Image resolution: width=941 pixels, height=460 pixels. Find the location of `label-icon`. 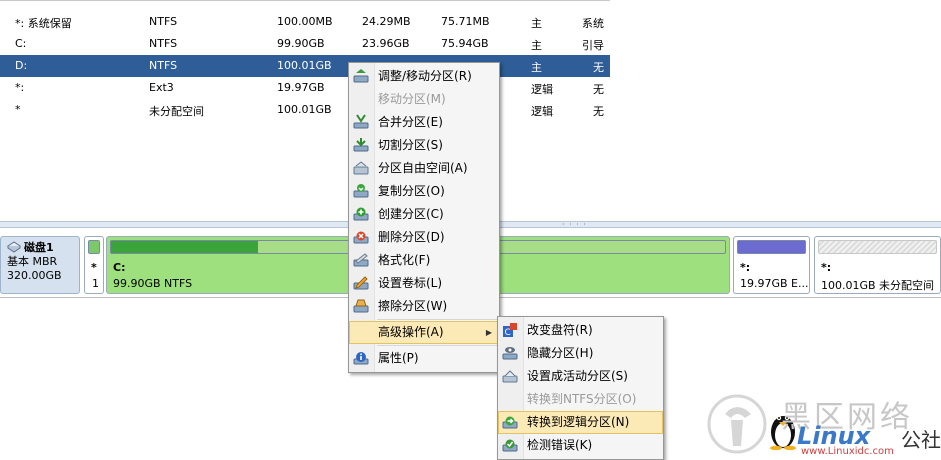

label-icon is located at coordinates (361, 283).